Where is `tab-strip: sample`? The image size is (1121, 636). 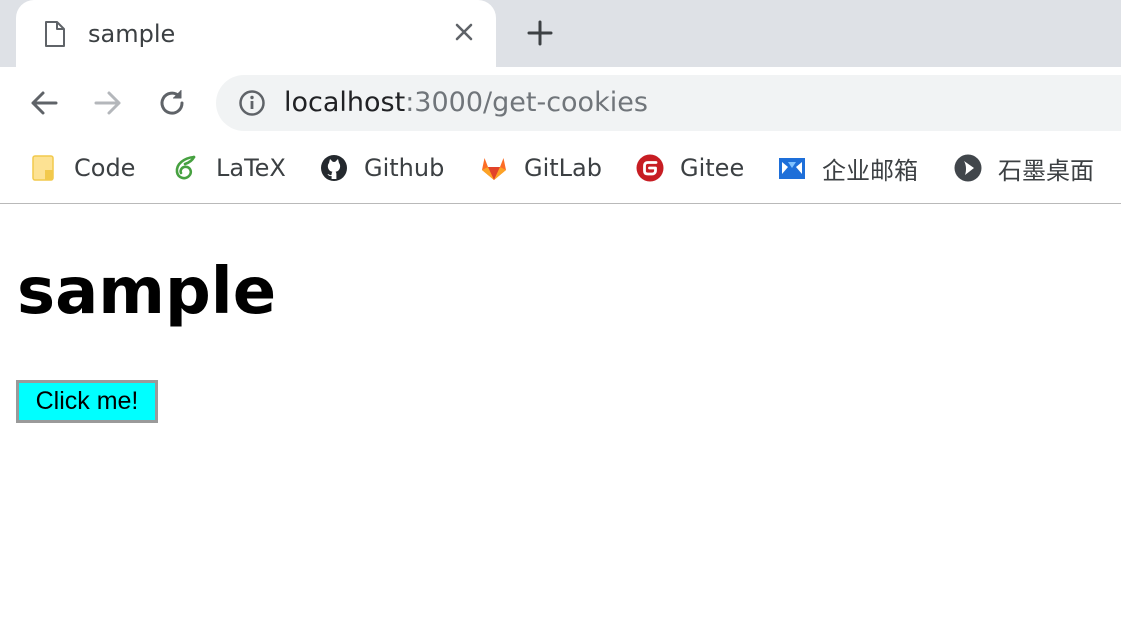
tab-strip: sample is located at coordinates (560, 33).